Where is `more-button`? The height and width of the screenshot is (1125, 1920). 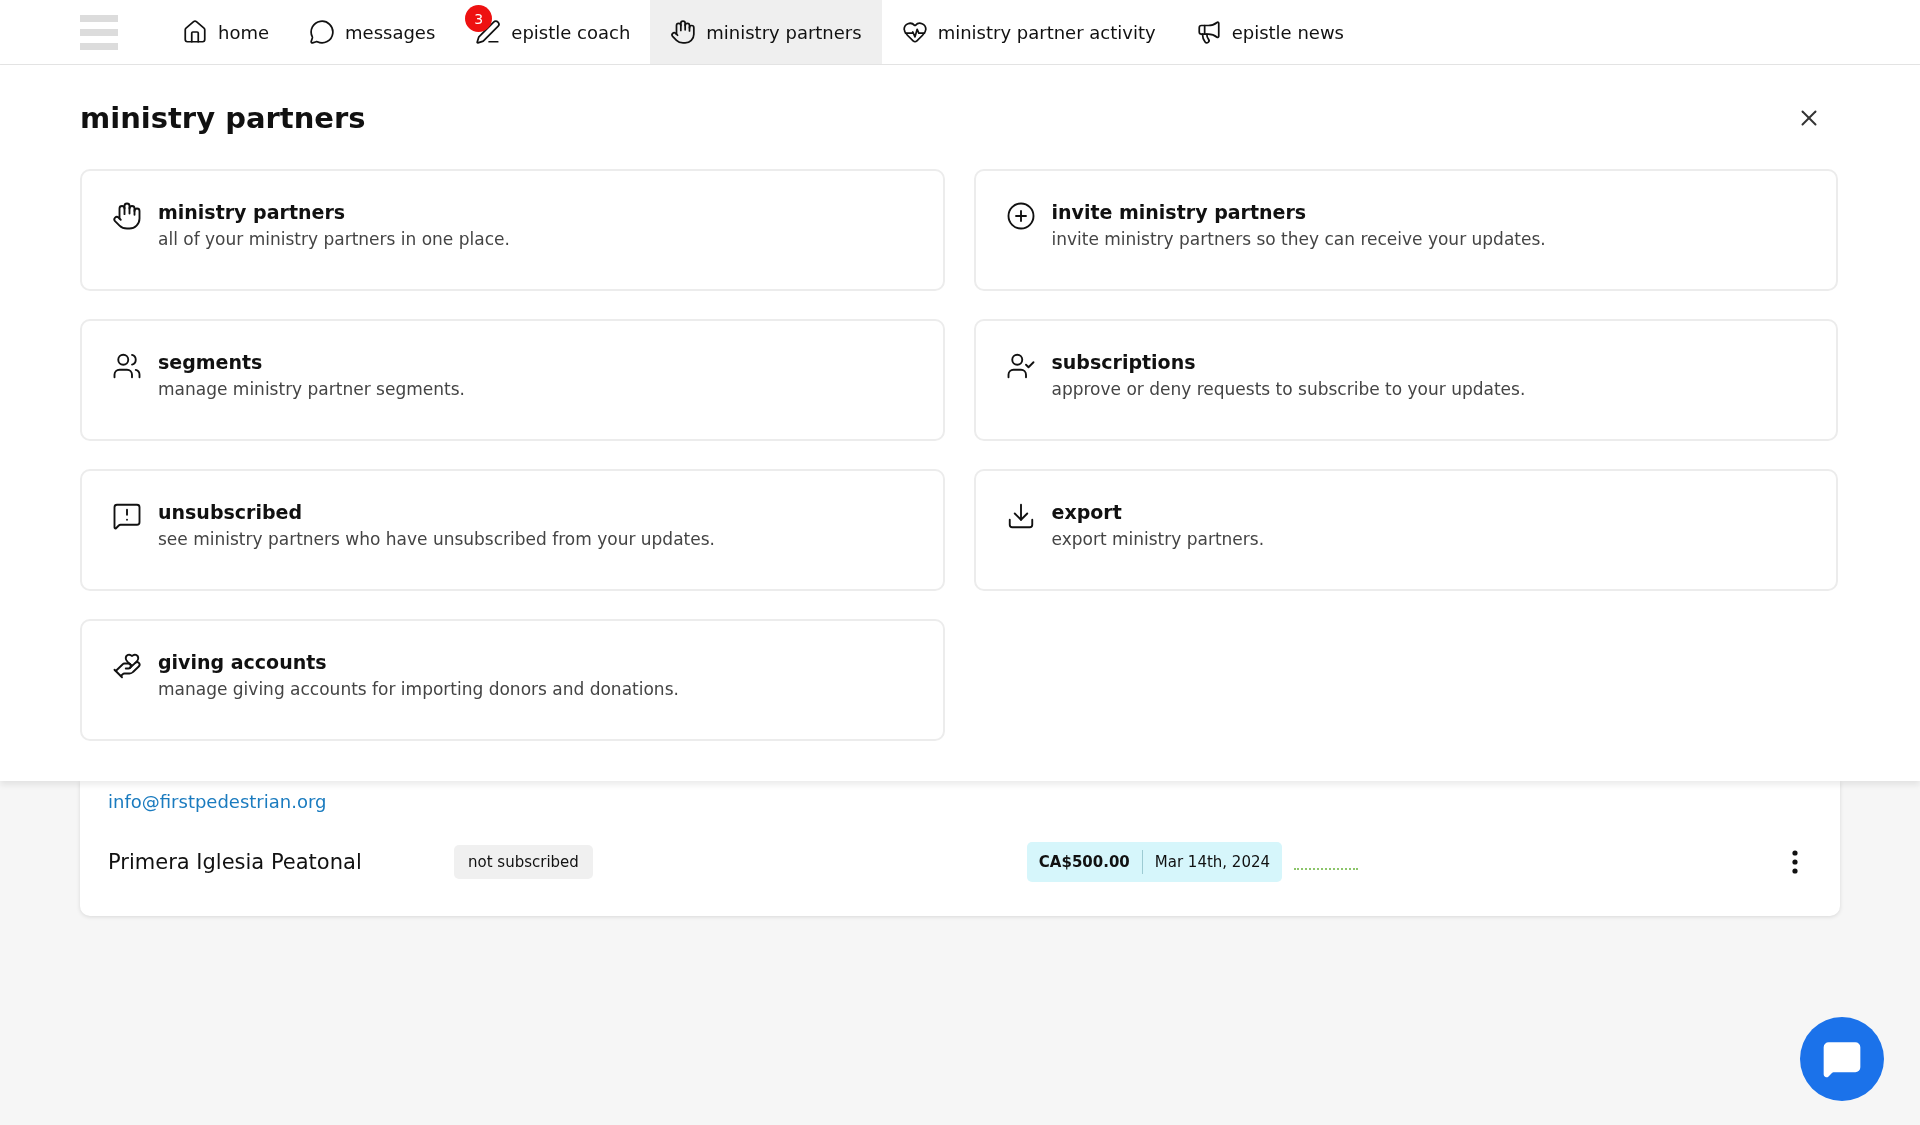 more-button is located at coordinates (1795, 862).